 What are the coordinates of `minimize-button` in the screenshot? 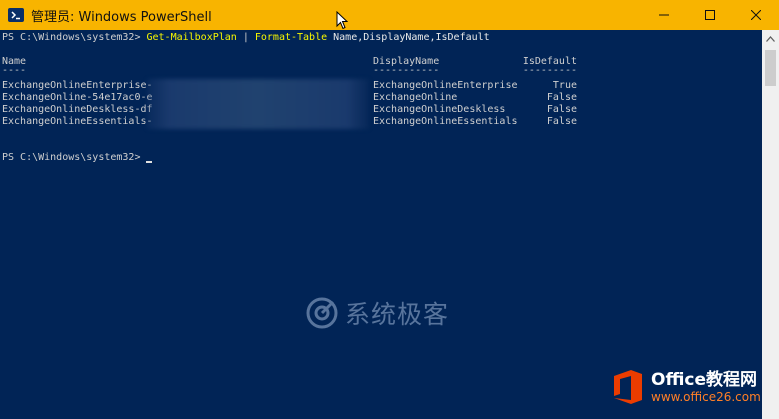 It's located at (664, 15).